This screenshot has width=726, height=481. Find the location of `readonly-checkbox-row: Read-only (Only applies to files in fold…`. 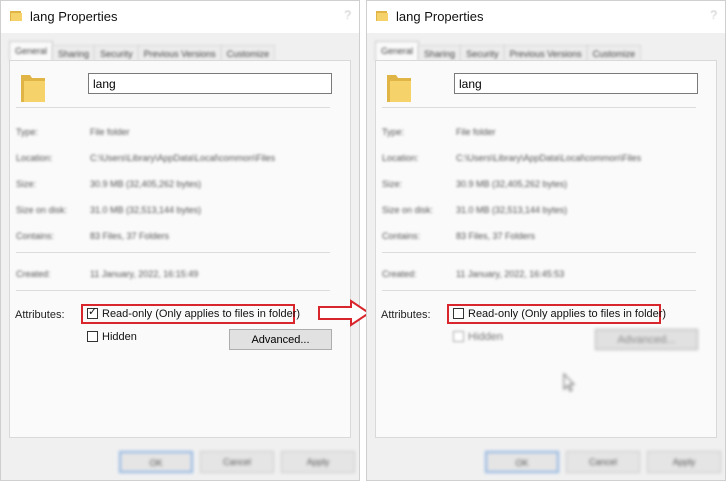

readonly-checkbox-row: Read-only (Only applies to files in fold… is located at coordinates (559, 314).